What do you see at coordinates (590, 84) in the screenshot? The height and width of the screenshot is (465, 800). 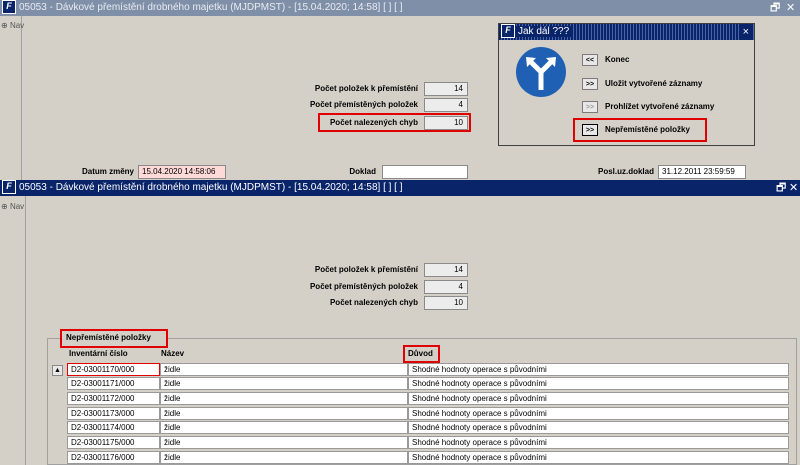 I see `ulozit-button: >>` at bounding box center [590, 84].